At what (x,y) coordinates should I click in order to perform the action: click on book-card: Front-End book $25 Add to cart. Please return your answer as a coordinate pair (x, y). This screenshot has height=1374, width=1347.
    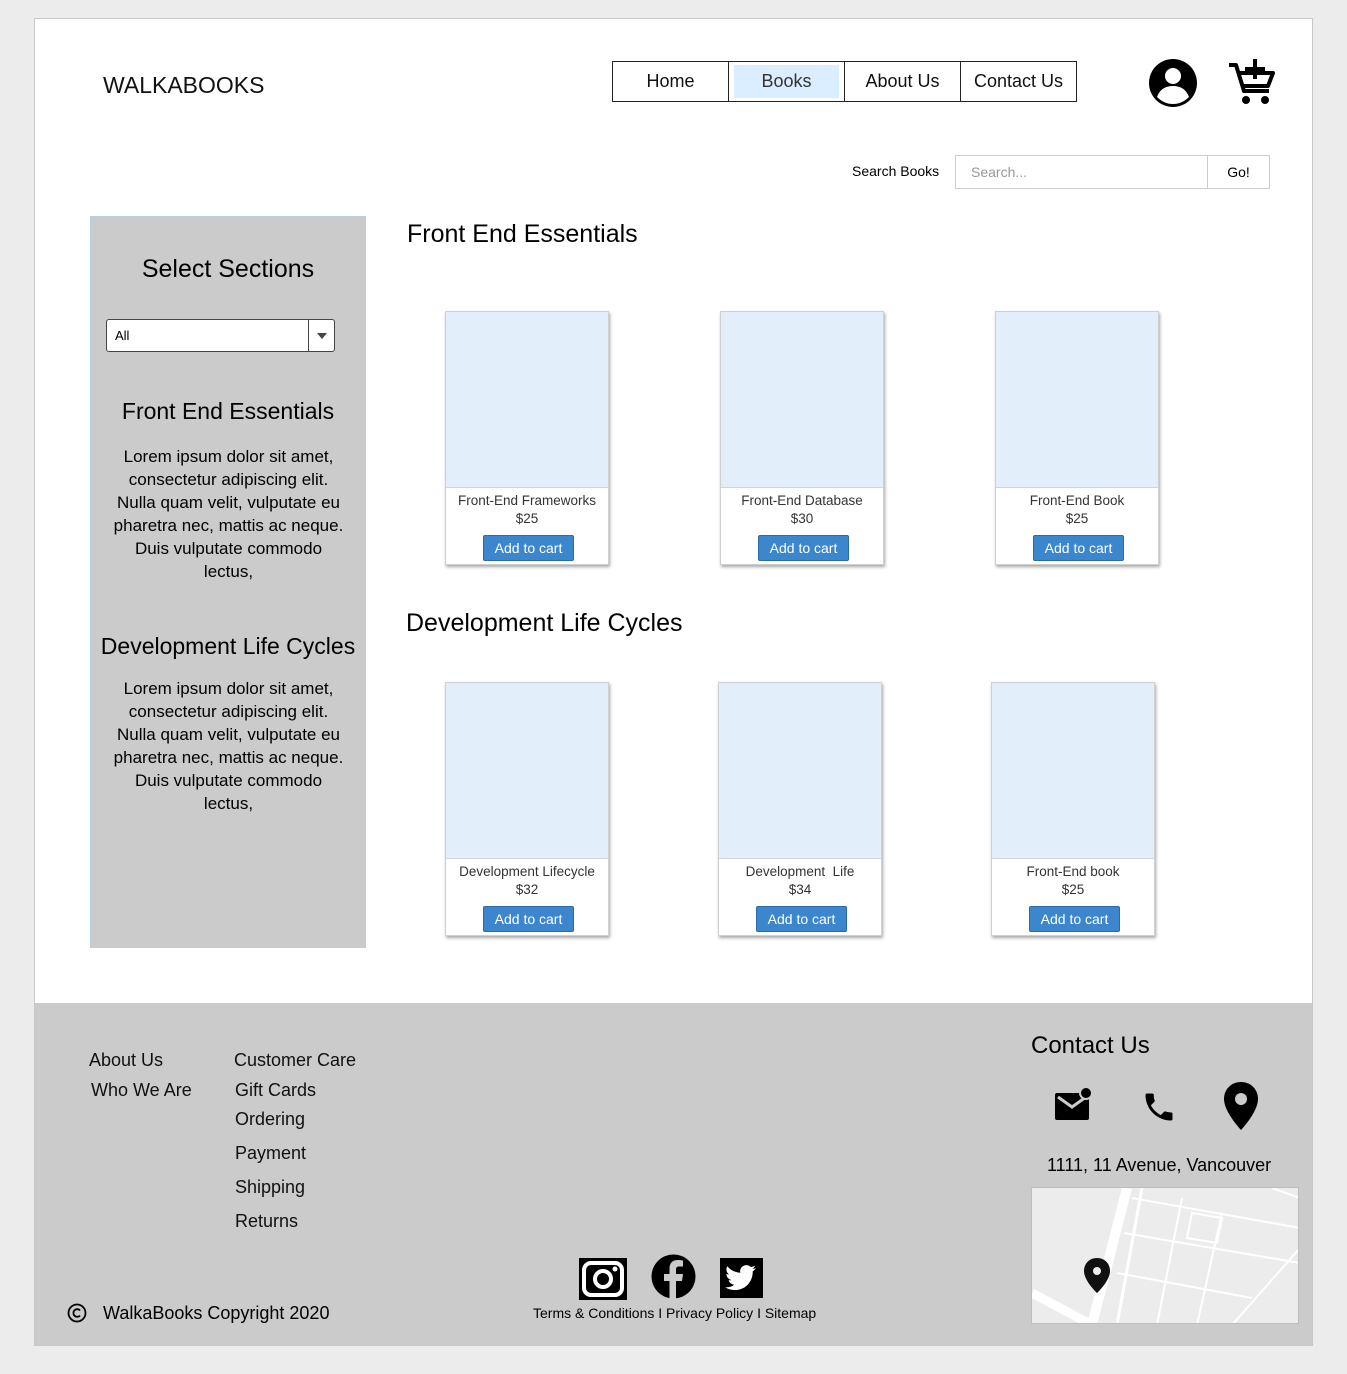
    Looking at the image, I should click on (1073, 809).